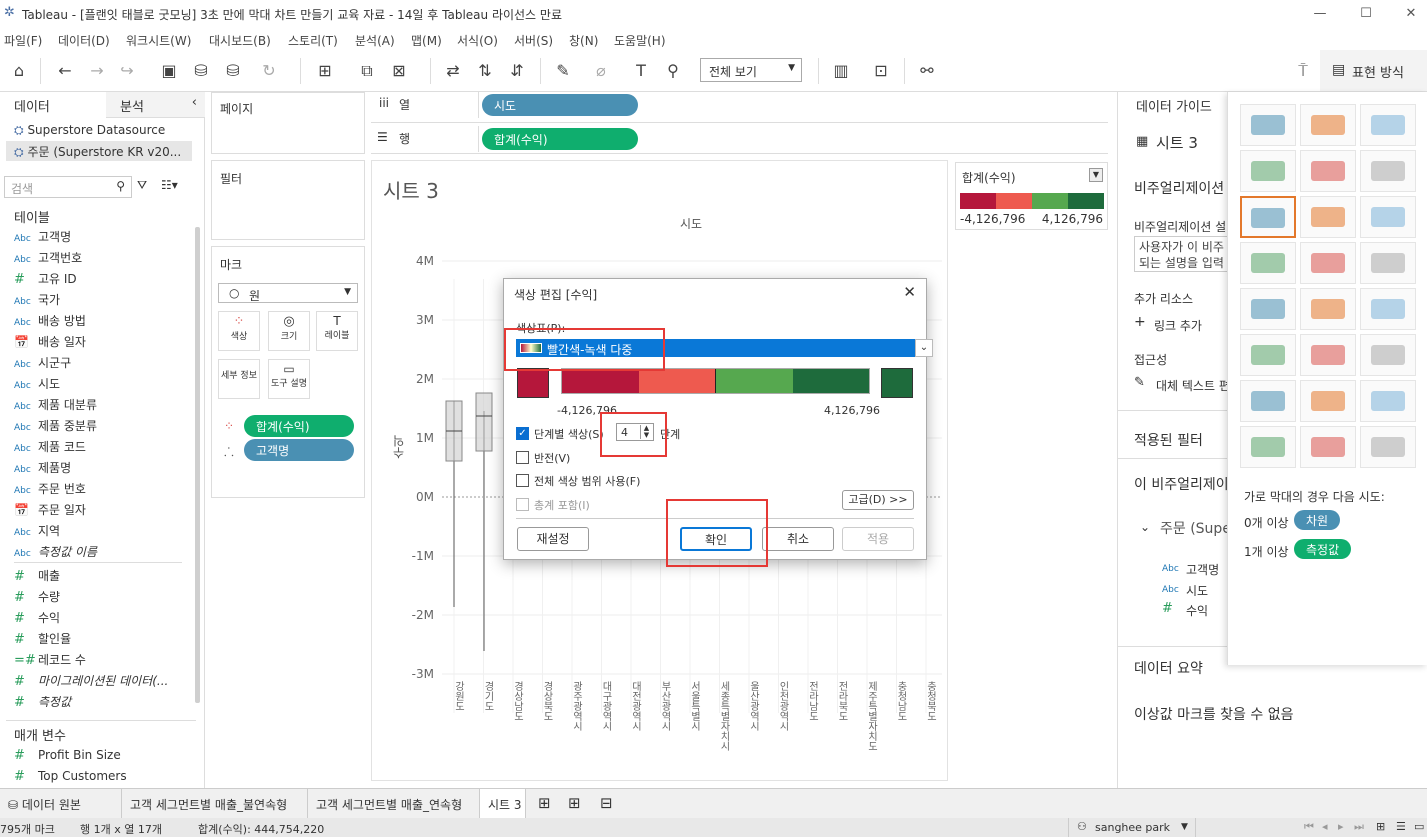  I want to click on packed-bubbles-icon, so click(1388, 447).